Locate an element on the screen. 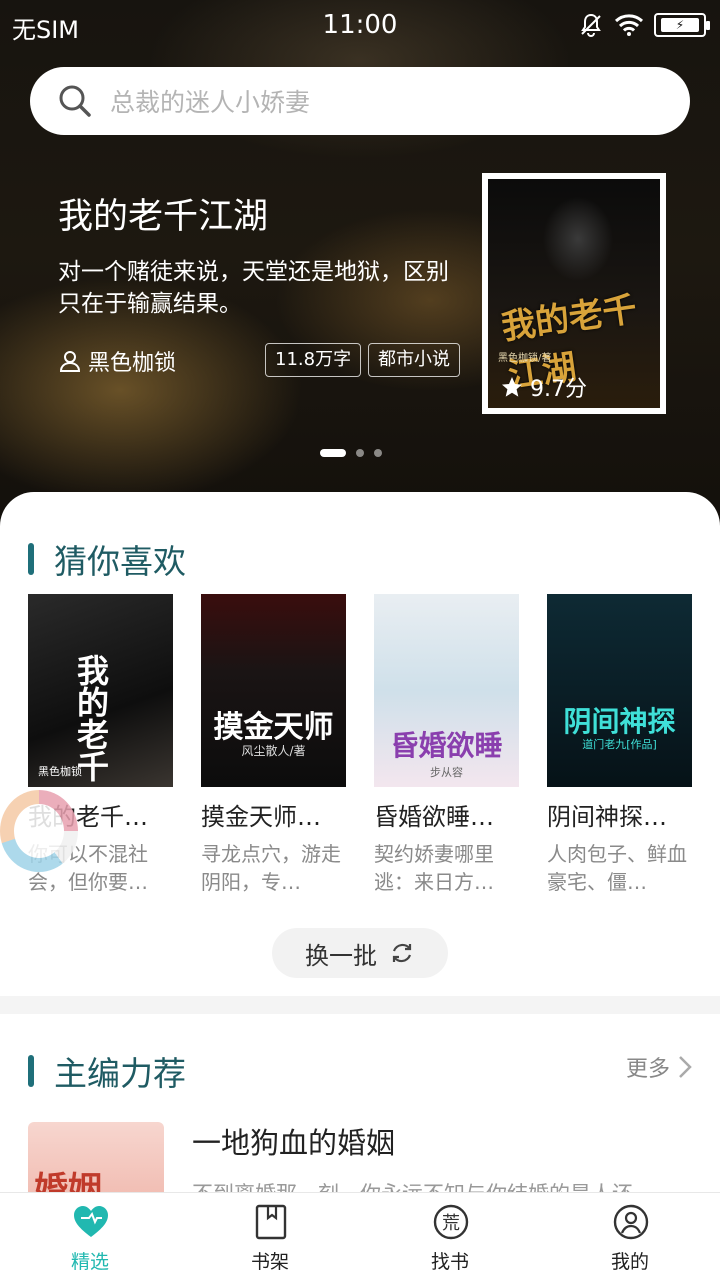  user-icon is located at coordinates (70, 361).